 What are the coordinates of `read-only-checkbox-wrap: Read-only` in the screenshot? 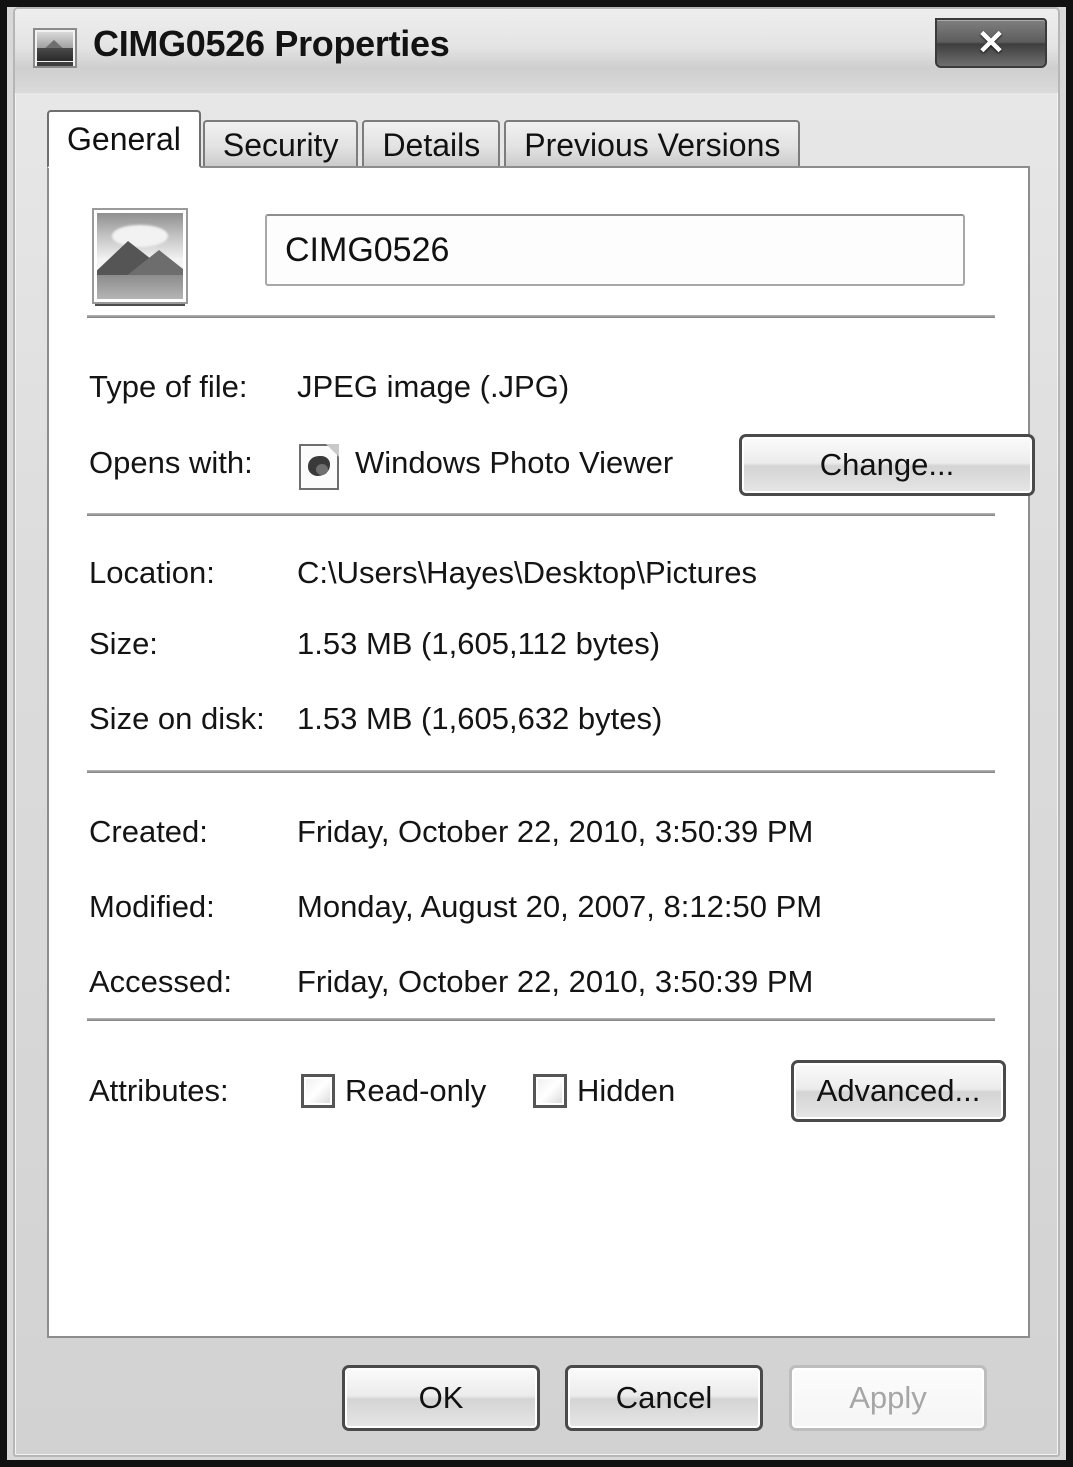 It's located at (393, 1091).